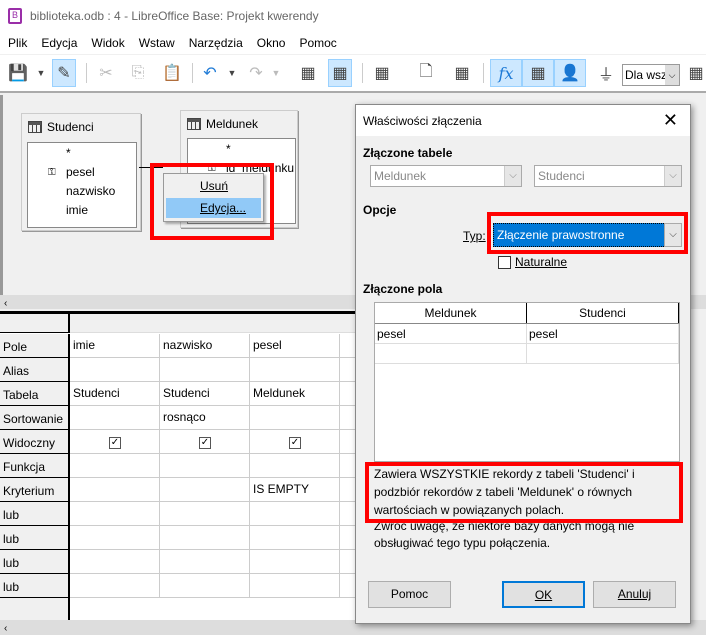 The width and height of the screenshot is (706, 635). I want to click on design-view-icon: ▦, so click(340, 73).